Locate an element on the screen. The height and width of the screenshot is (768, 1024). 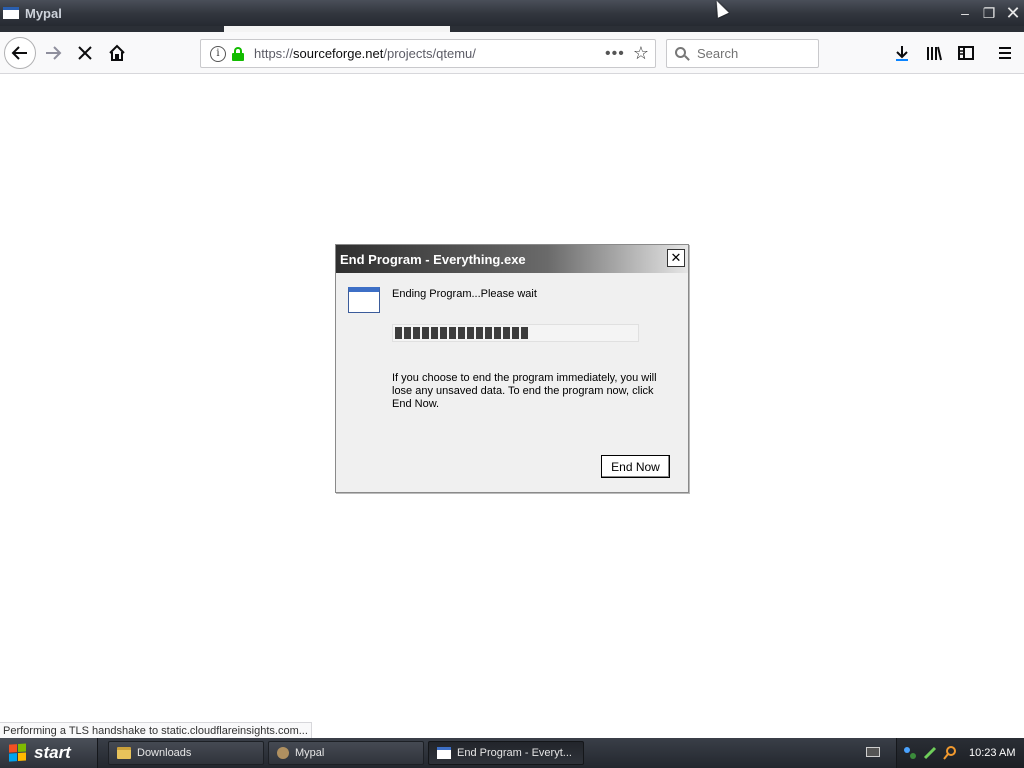
library-button is located at coordinates (934, 53).